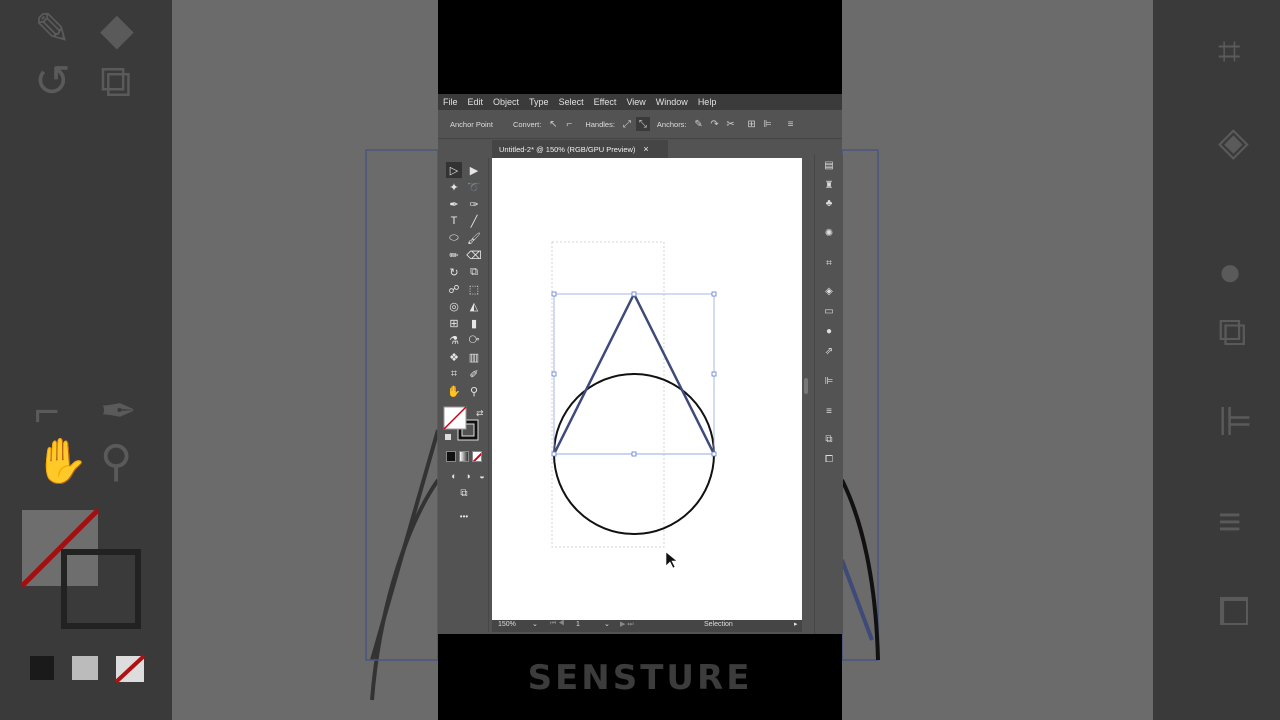  Describe the element at coordinates (828, 394) in the screenshot. I see `right-panel-dock: ▤ ♜ ♣ ✺ ⌗ ◈ ▭ ● ⇗ ⊫ ≡ ⧉ ⧠` at that location.